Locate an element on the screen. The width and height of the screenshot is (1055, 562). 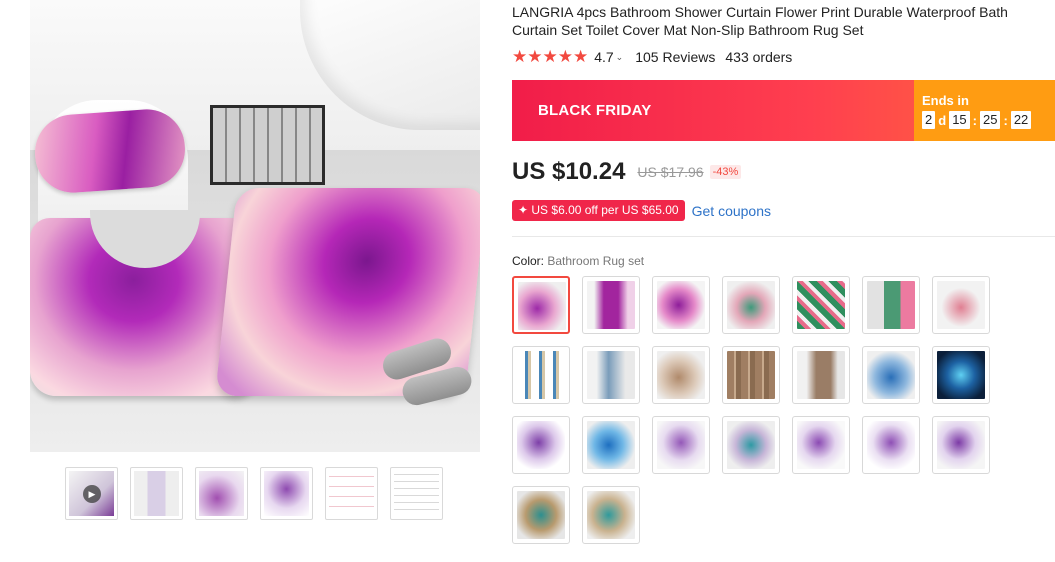
image-laundry-basket is located at coordinates (267, 145).